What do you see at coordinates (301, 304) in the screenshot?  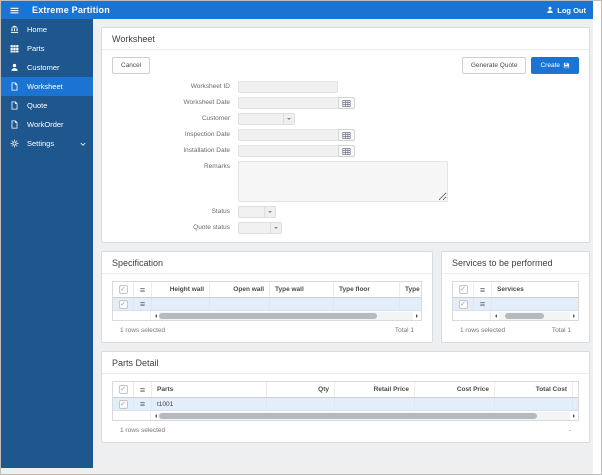 I see `cell-type-wall` at bounding box center [301, 304].